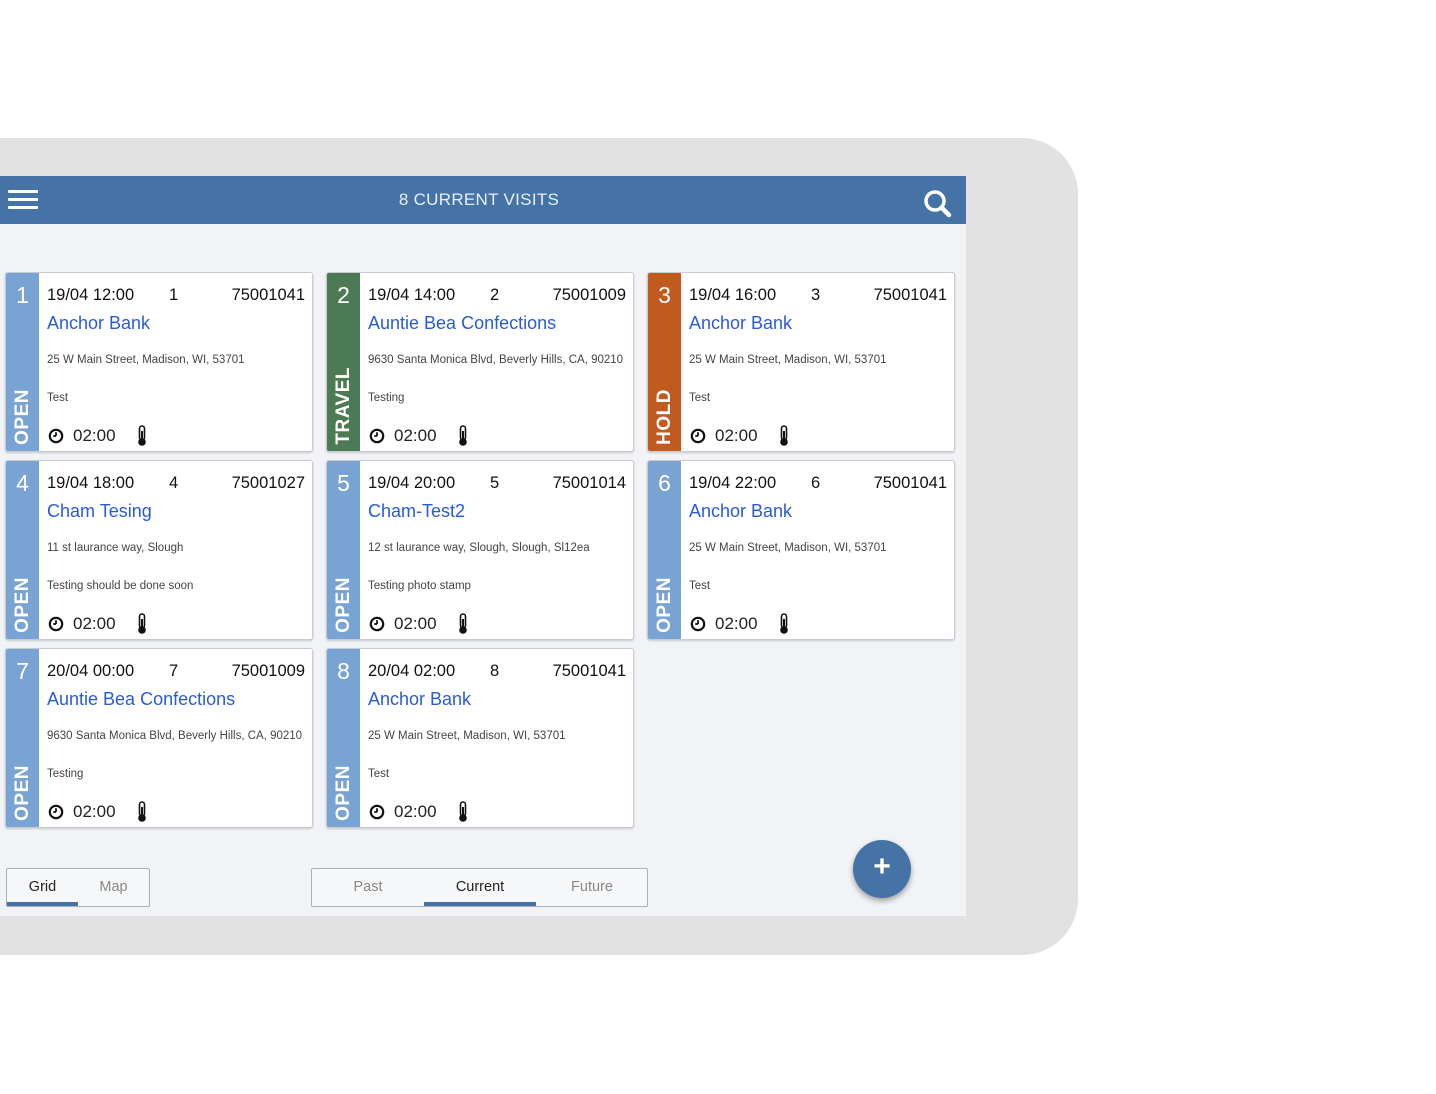  What do you see at coordinates (22, 550) in the screenshot?
I see `status-bar: 4 OPEN` at bounding box center [22, 550].